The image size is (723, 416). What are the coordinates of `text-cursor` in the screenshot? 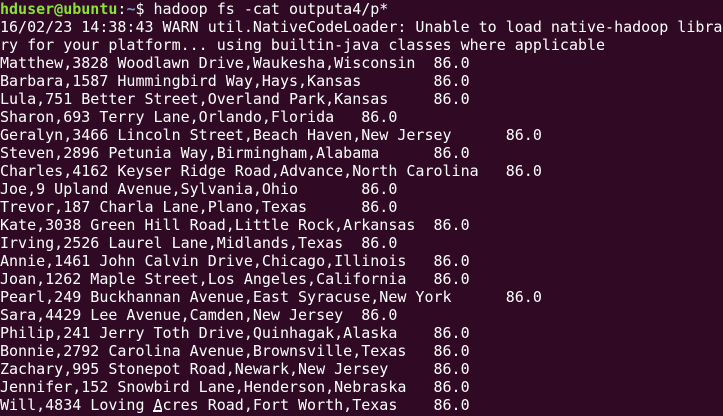 It's located at (157, 413).